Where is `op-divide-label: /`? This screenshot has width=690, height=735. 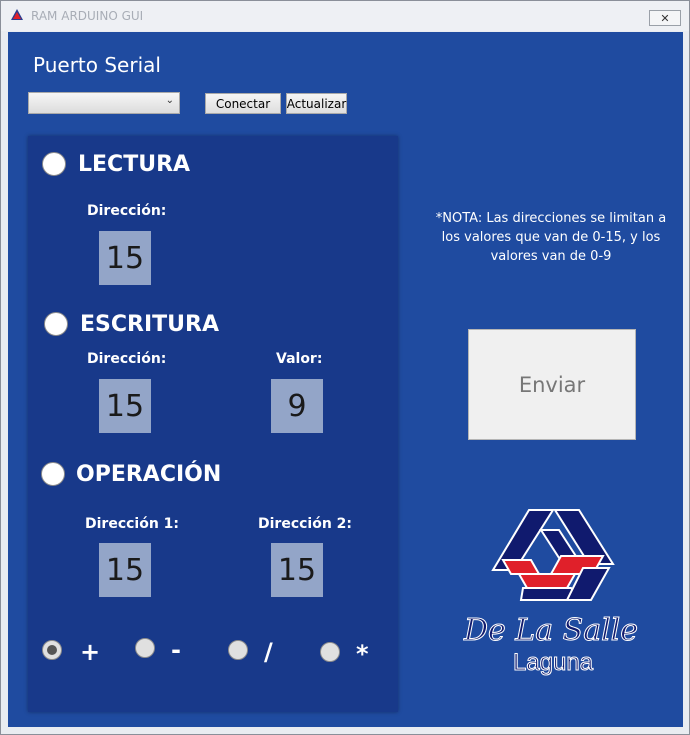
op-divide-label: / is located at coordinates (268, 652).